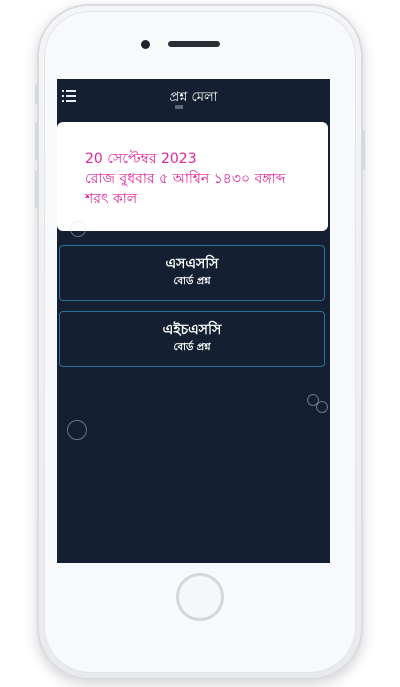 This screenshot has height=687, width=400. What do you see at coordinates (192, 330) in the screenshot?
I see `hsc-title: এইচএসসি` at bounding box center [192, 330].